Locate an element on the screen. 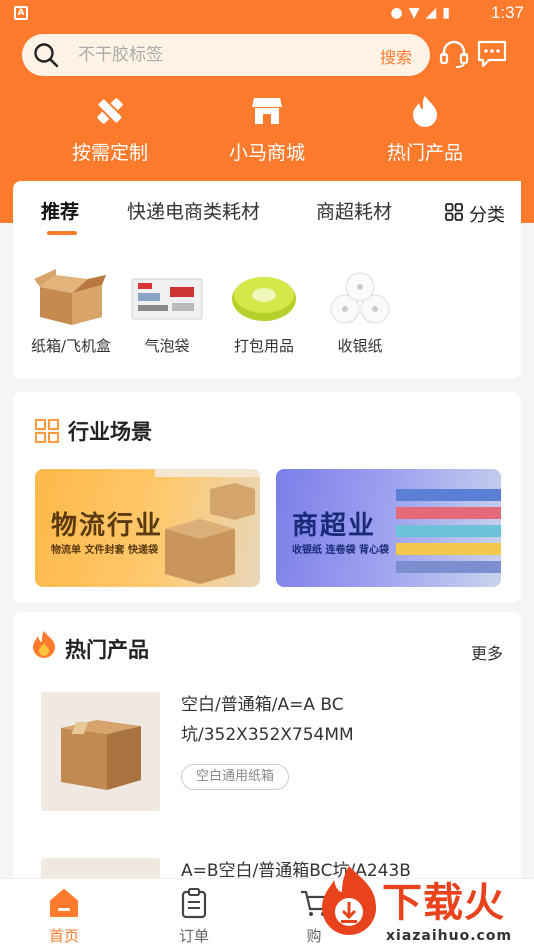 The width and height of the screenshot is (534, 950). nav-orders: 订单 is located at coordinates (194, 916).